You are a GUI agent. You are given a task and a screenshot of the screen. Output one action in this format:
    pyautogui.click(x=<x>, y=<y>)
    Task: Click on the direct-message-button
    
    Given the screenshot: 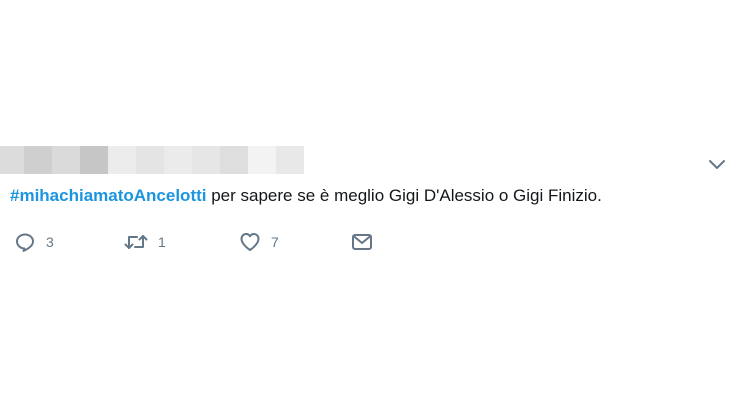 What is the action you would take?
    pyautogui.click(x=362, y=242)
    